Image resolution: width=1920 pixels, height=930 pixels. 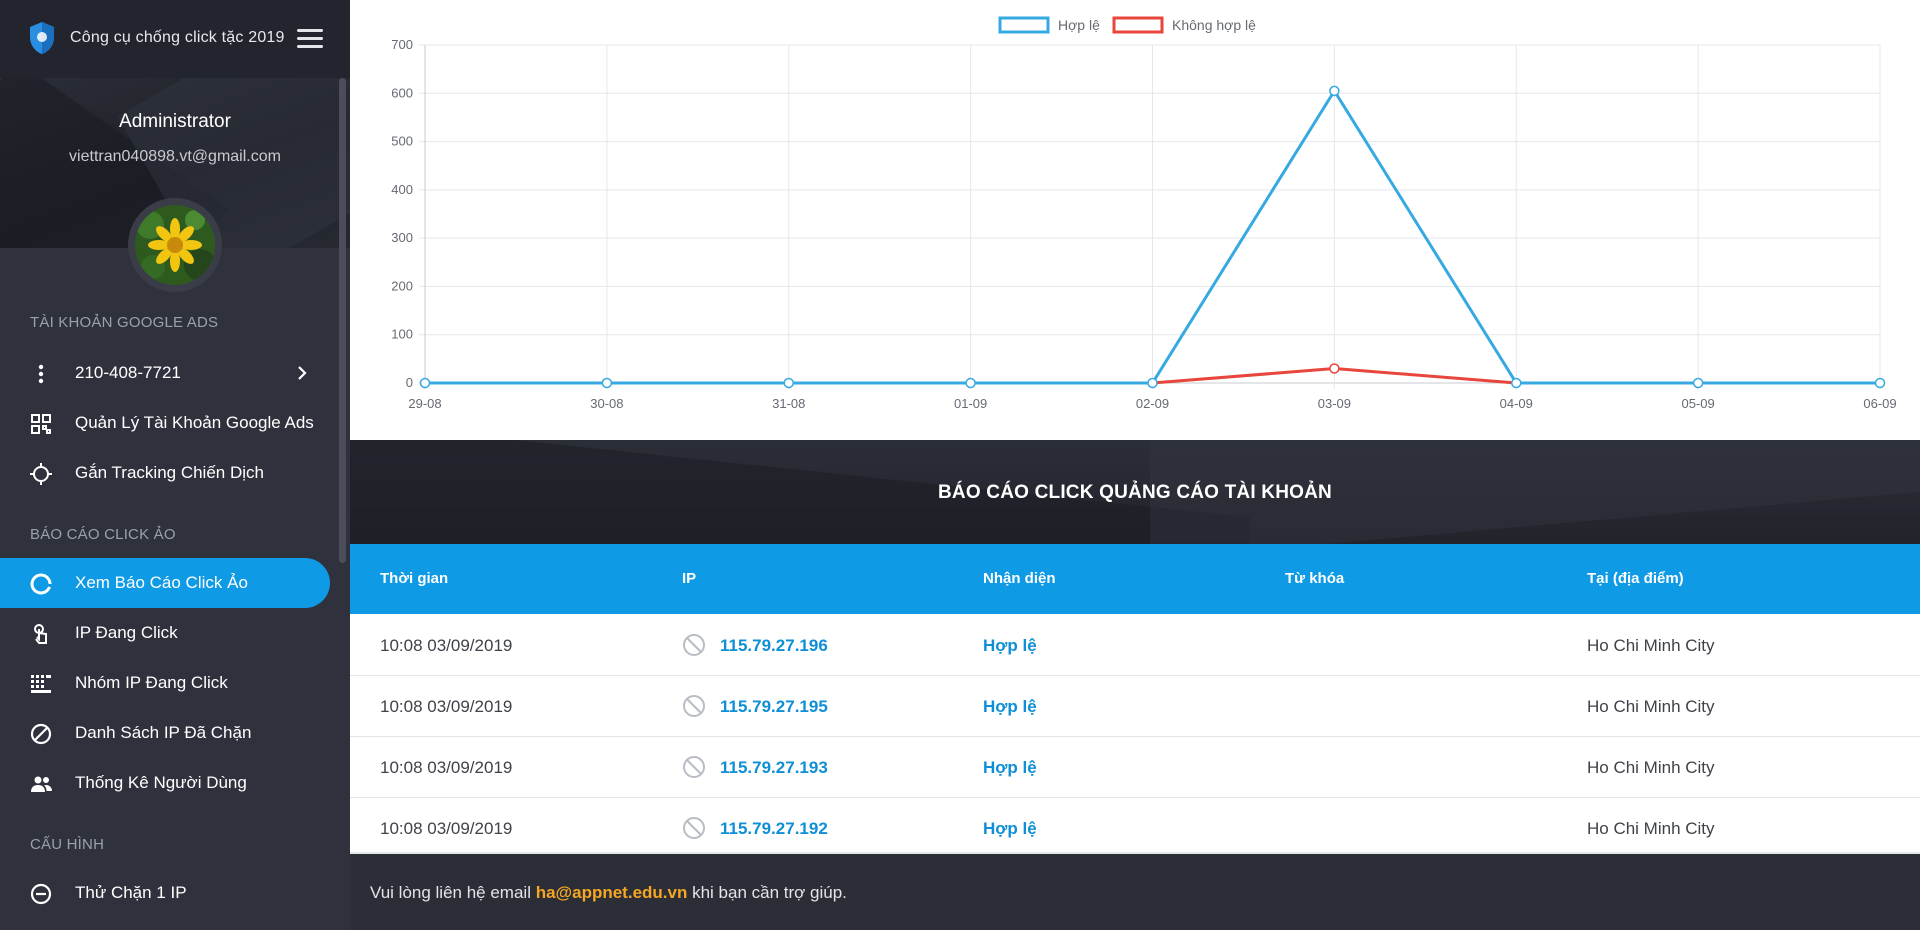 What do you see at coordinates (194, 422) in the screenshot?
I see `sidebar-item-label: Quản Lý Tài Khoản Google Ads` at bounding box center [194, 422].